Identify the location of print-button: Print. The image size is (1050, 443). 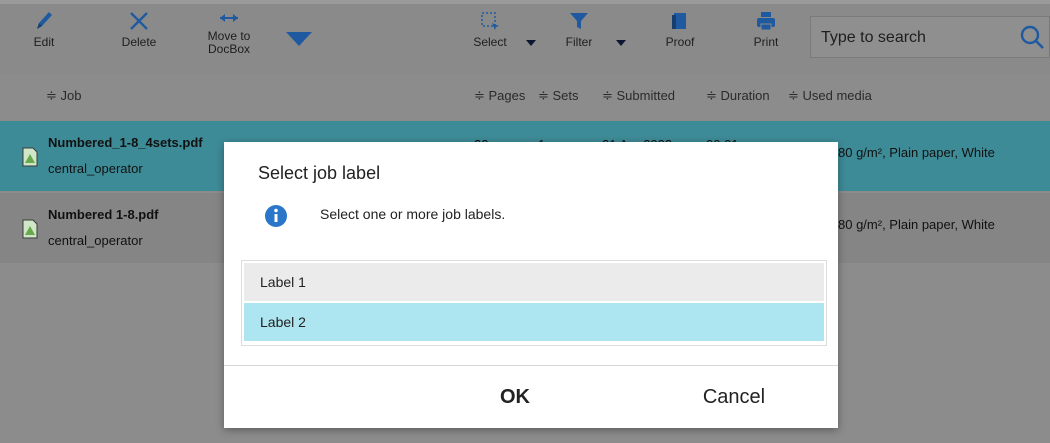
(766, 28).